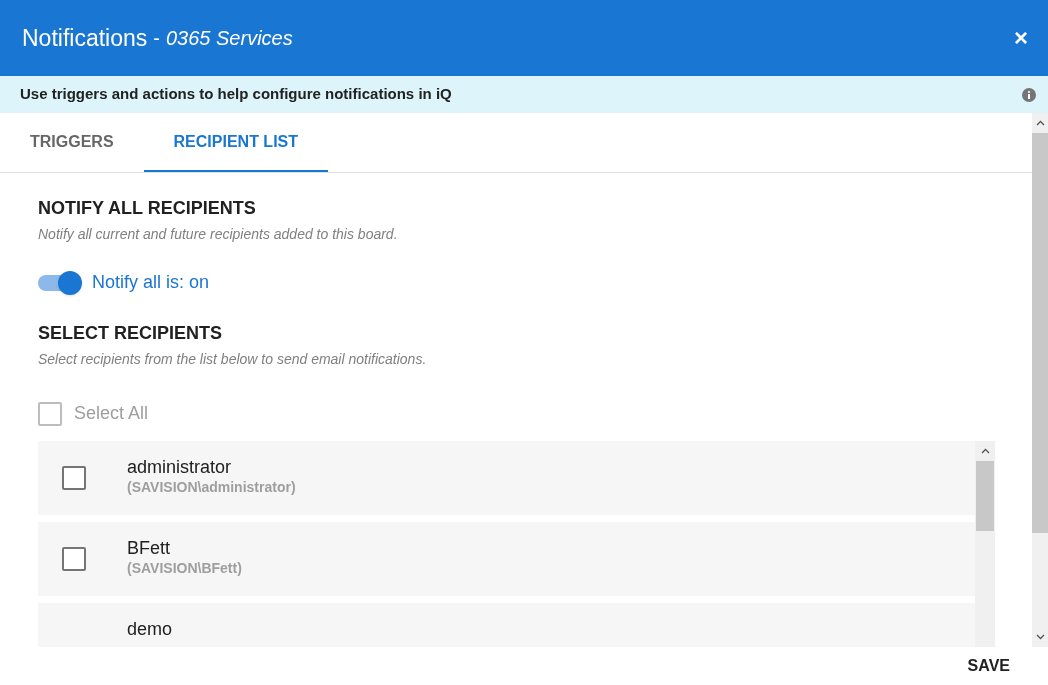  I want to click on save-button: SAVE, so click(988, 666).